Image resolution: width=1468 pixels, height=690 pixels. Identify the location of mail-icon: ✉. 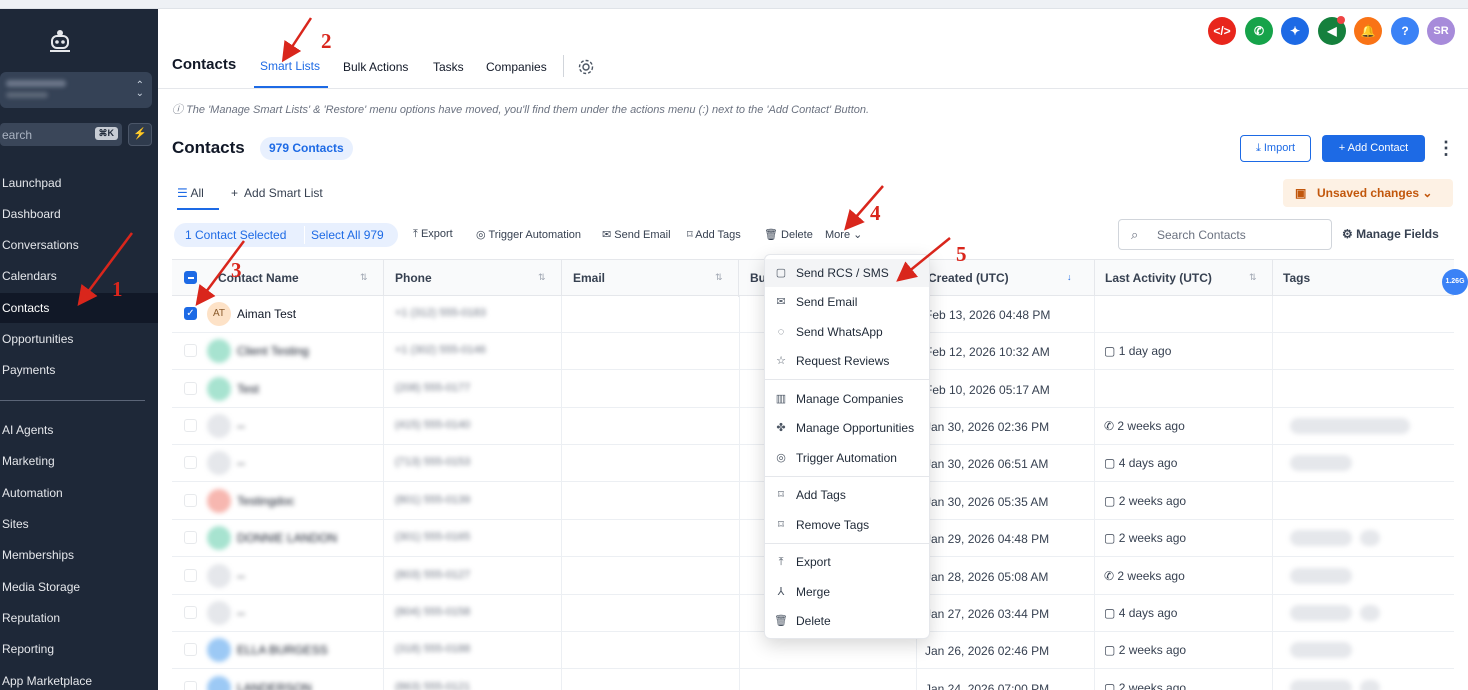
(781, 302).